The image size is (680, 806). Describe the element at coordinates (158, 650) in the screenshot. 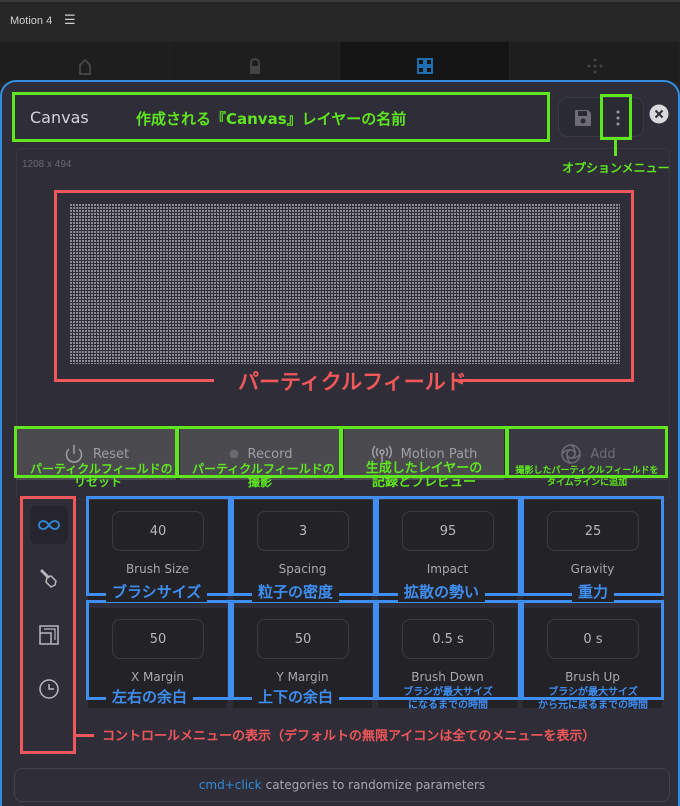

I see `annotation-box-x-margin` at that location.